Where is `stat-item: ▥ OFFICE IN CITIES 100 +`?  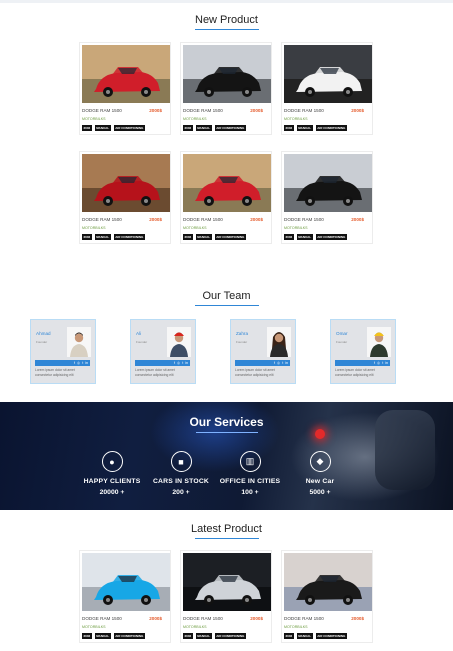 stat-item: ▥ OFFICE IN CITIES 100 + is located at coordinates (250, 473).